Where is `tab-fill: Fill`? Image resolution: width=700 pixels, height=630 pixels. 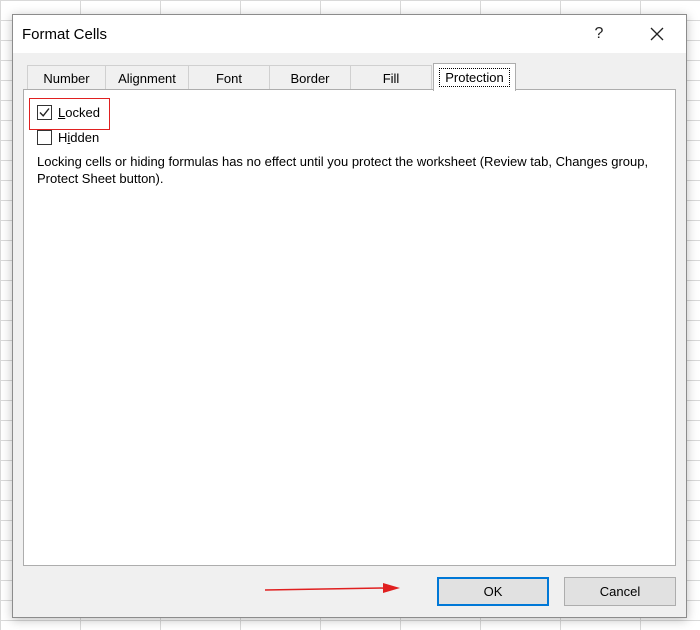
tab-fill: Fill is located at coordinates (391, 77).